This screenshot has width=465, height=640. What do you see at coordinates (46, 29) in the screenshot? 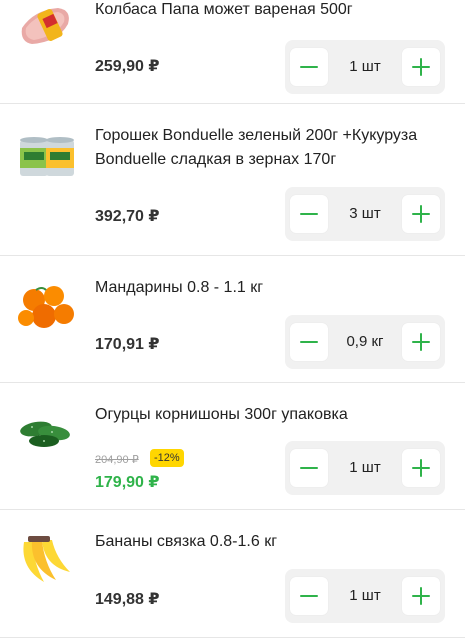
I see `sausage-image` at bounding box center [46, 29].